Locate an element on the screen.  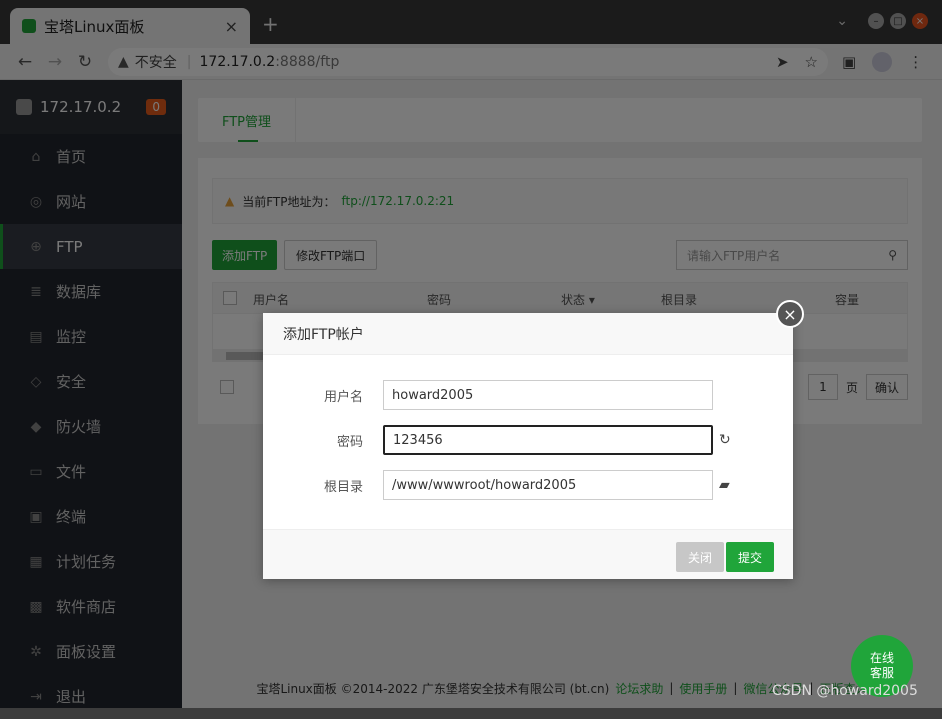
globe-icon: ◎ is located at coordinates (36, 201).